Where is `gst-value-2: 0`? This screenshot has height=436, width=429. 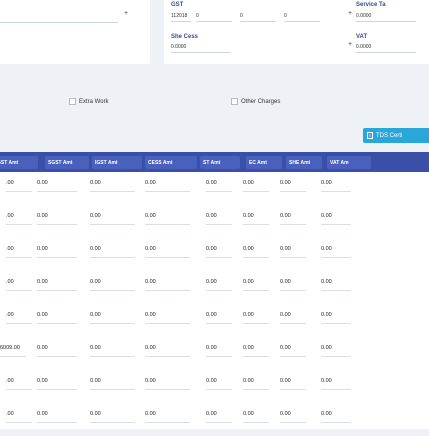
gst-value-2: 0 is located at coordinates (197, 16).